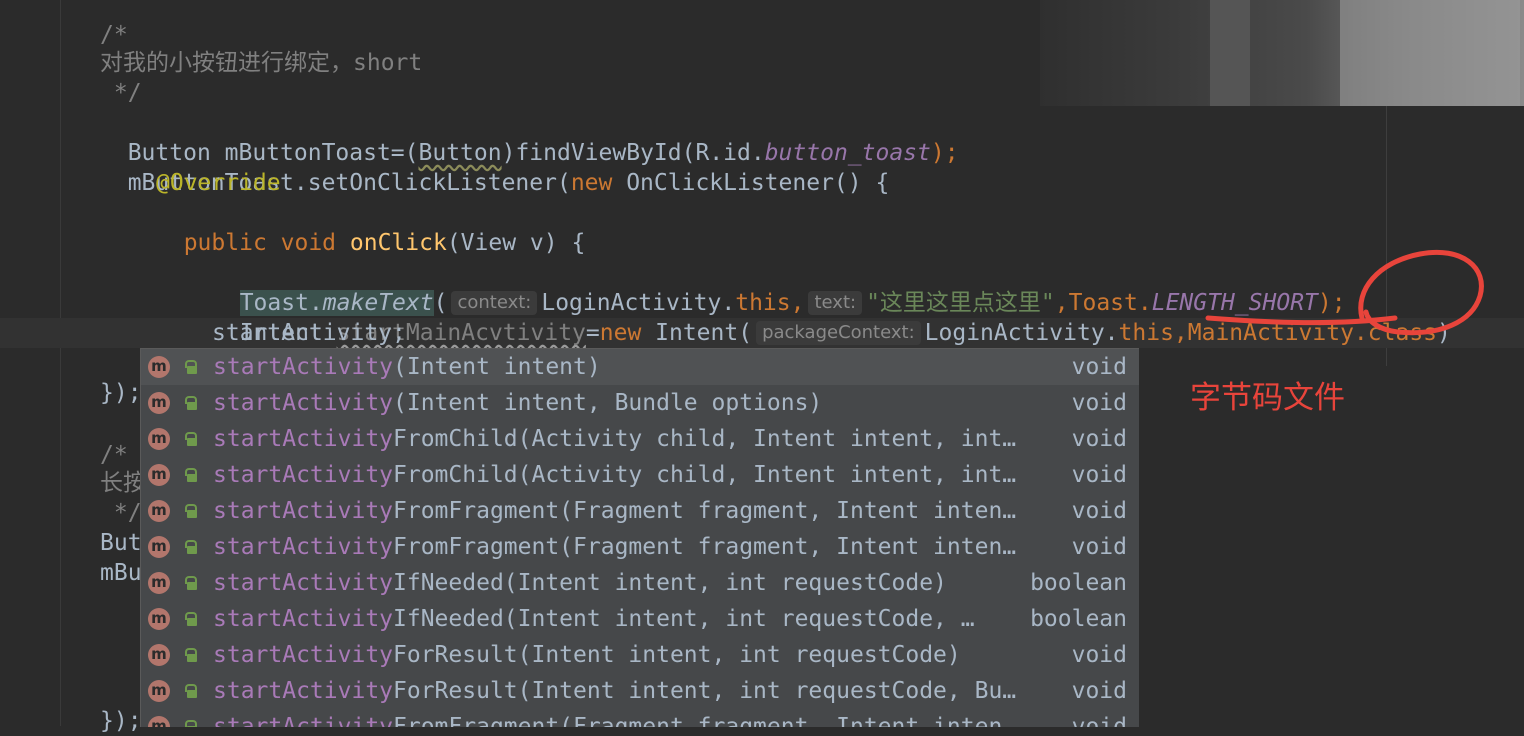 The height and width of the screenshot is (736, 1524). What do you see at coordinates (1344, 292) in the screenshot?
I see `red-annotation-marks` at bounding box center [1344, 292].